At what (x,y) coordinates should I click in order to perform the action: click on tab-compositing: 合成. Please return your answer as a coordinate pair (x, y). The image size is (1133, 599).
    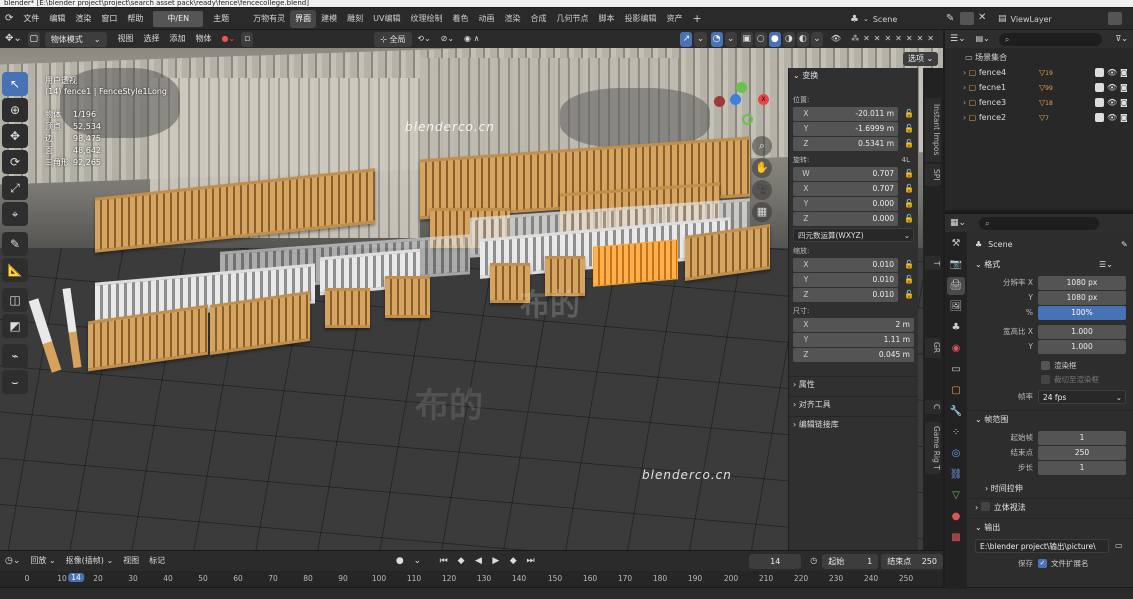
    Looking at the image, I should click on (538, 19).